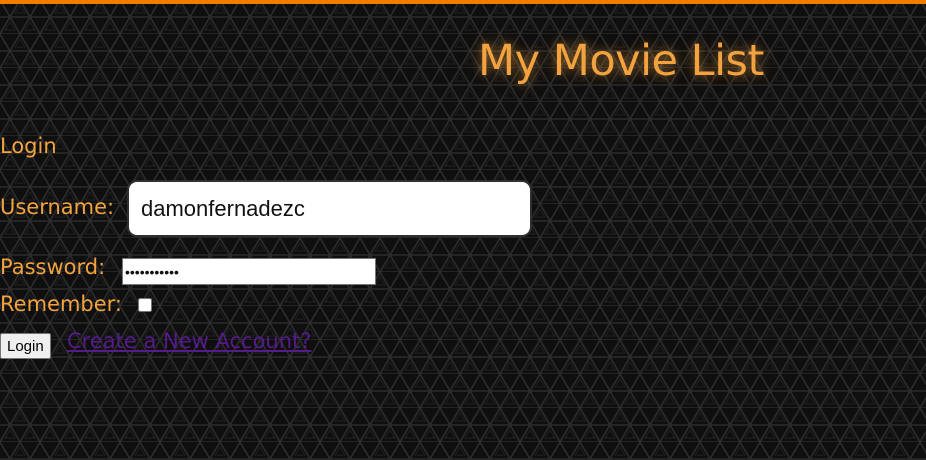 The image size is (926, 460). Describe the element at coordinates (57, 207) in the screenshot. I see `username-label: Username:` at that location.